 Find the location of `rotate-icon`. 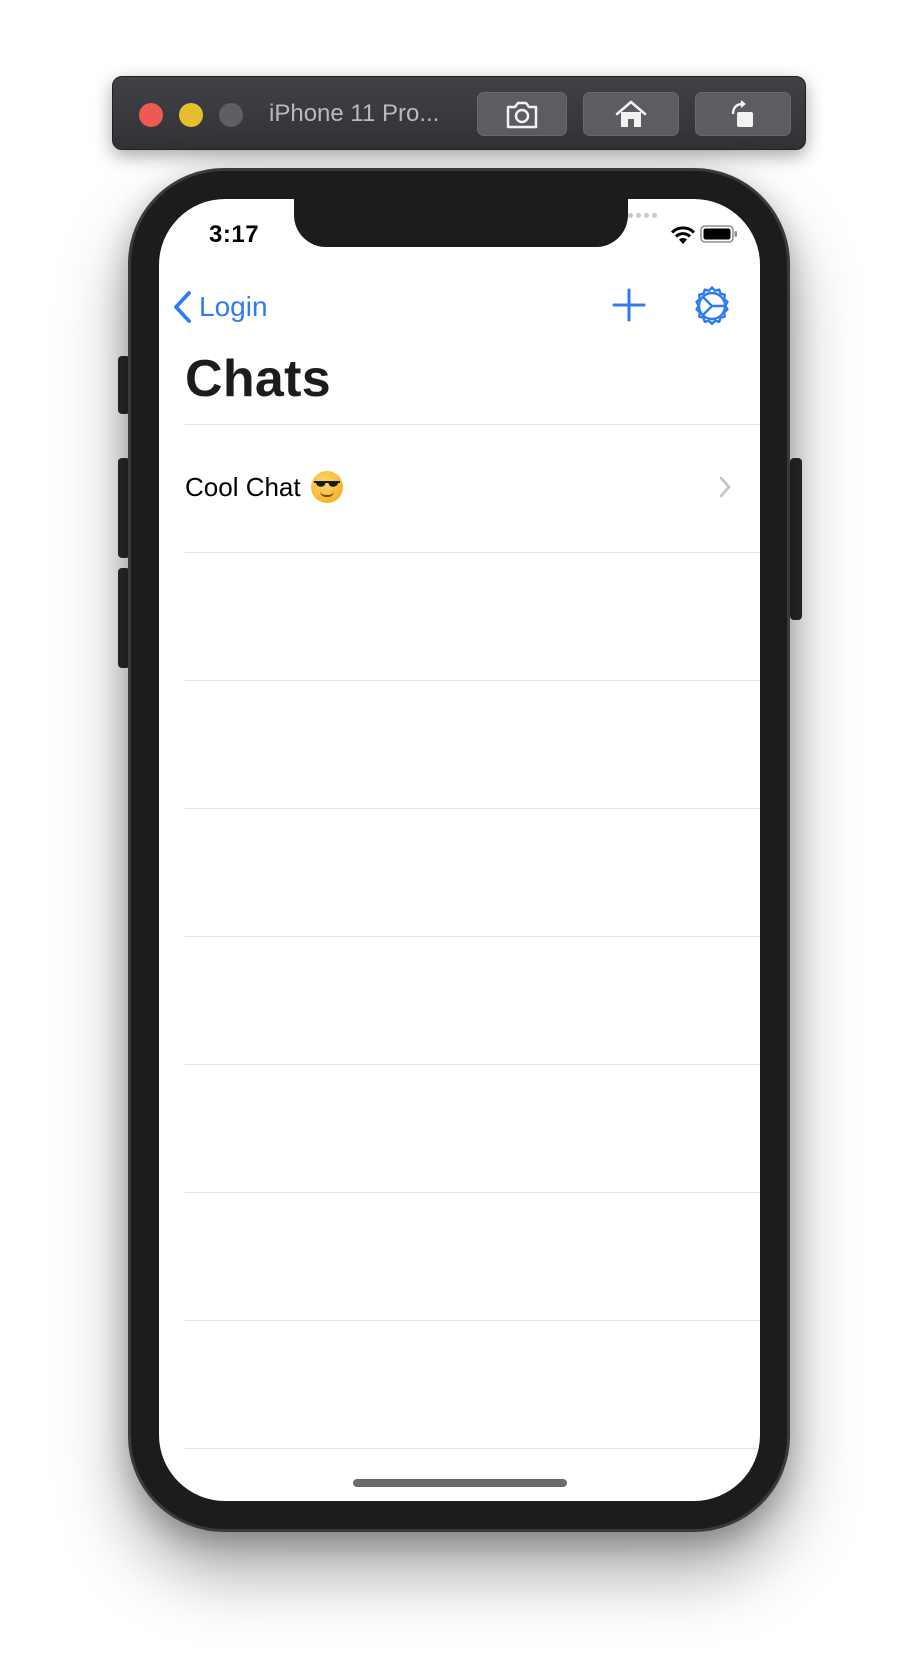

rotate-icon is located at coordinates (742, 113).